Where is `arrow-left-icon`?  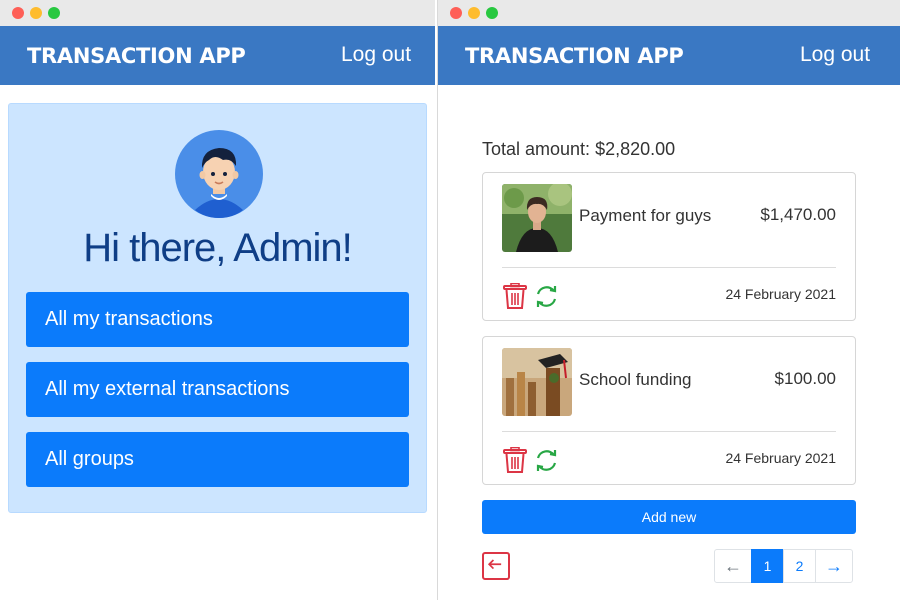 arrow-left-icon is located at coordinates (496, 566).